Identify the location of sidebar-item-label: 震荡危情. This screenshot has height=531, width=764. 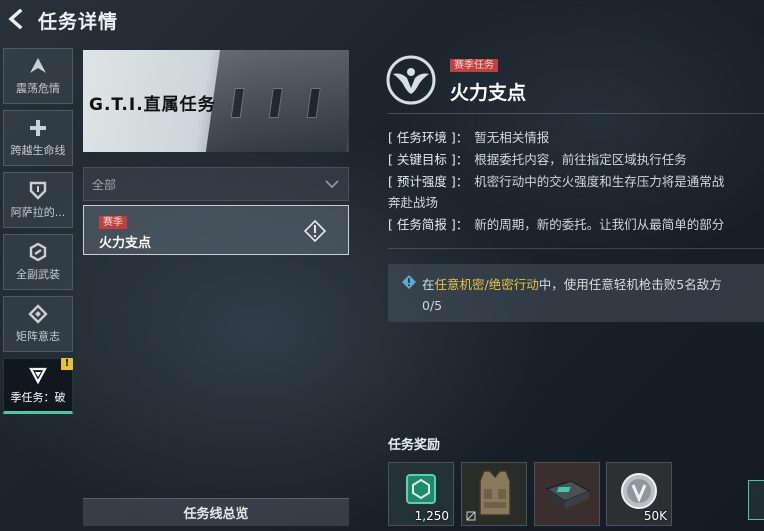
(38, 88).